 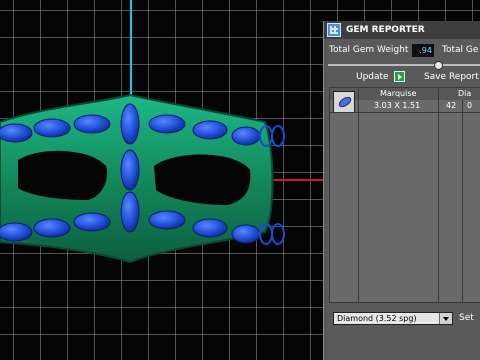 I want to click on gem-reporter-logo-icon, so click(x=334, y=30).